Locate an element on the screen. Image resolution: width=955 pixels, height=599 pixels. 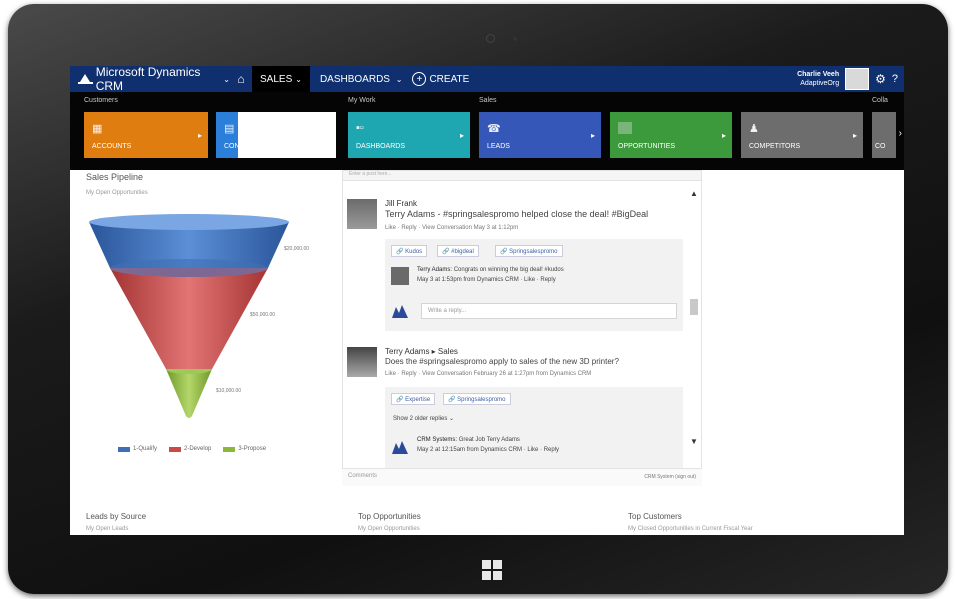
funnel-value-develop: $50,000.00 is located at coordinates (263, 315).